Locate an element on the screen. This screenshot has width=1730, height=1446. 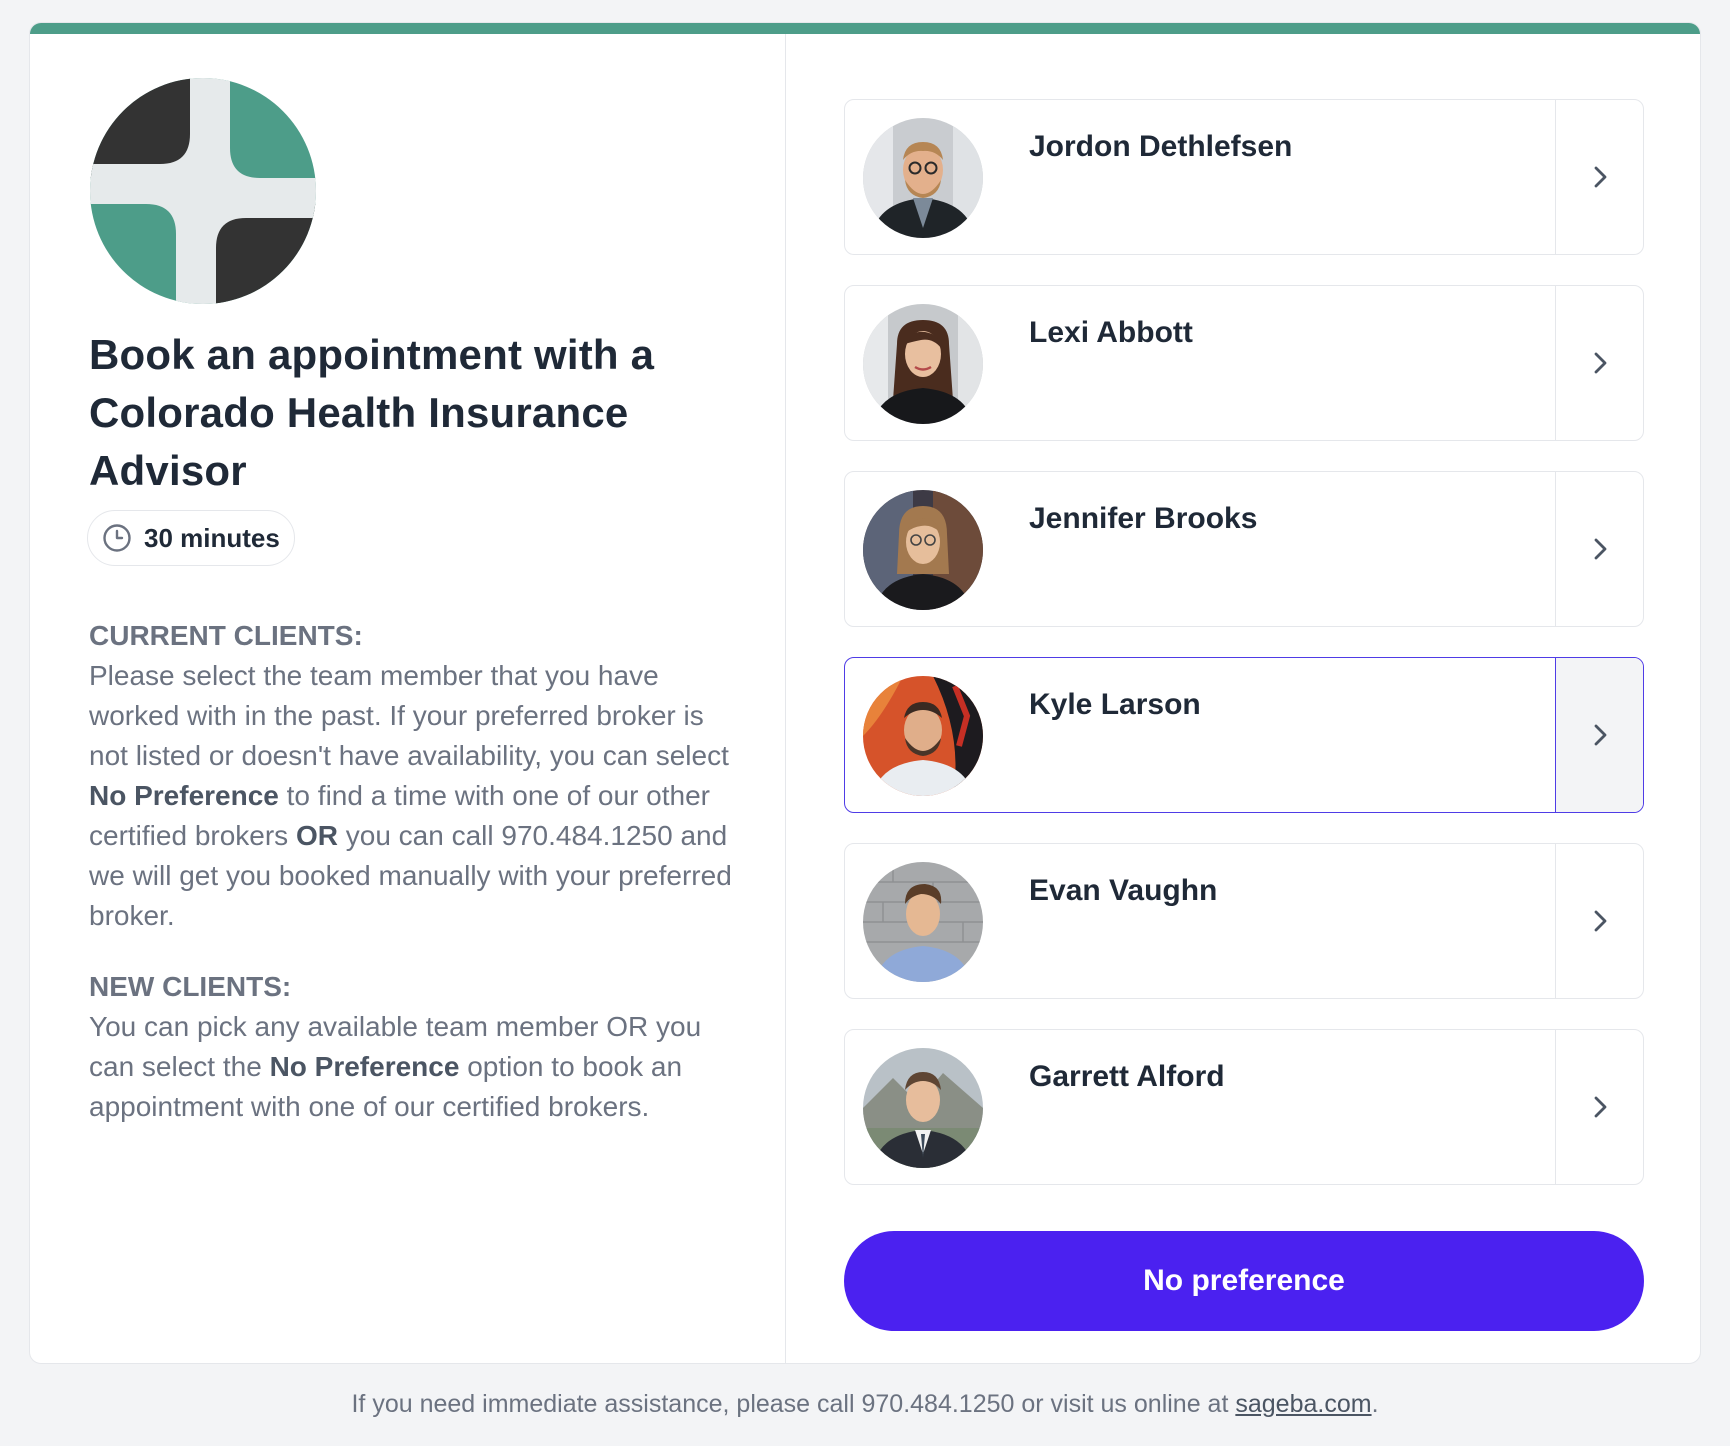
broker-option: Garrett Alford is located at coordinates (1244, 1107).